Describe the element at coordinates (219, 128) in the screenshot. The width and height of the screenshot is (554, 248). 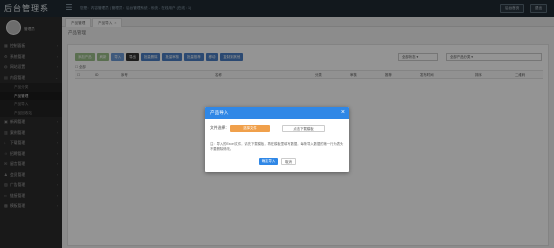
I see `file-label: 文件选择：` at that location.